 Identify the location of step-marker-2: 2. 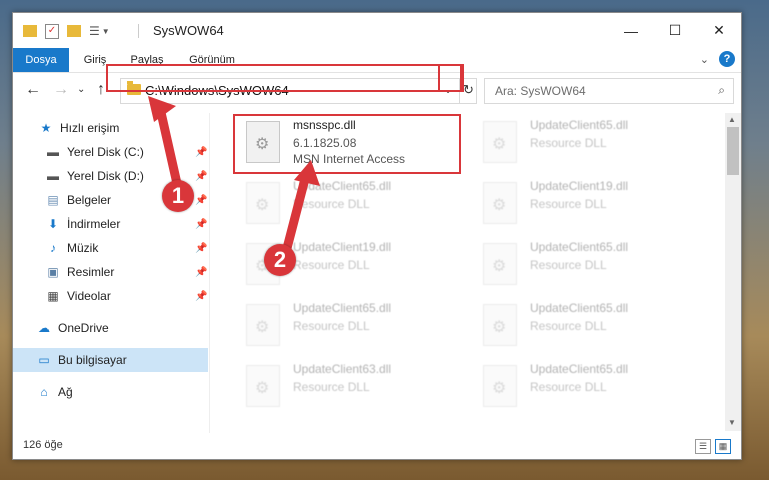
(280, 260).